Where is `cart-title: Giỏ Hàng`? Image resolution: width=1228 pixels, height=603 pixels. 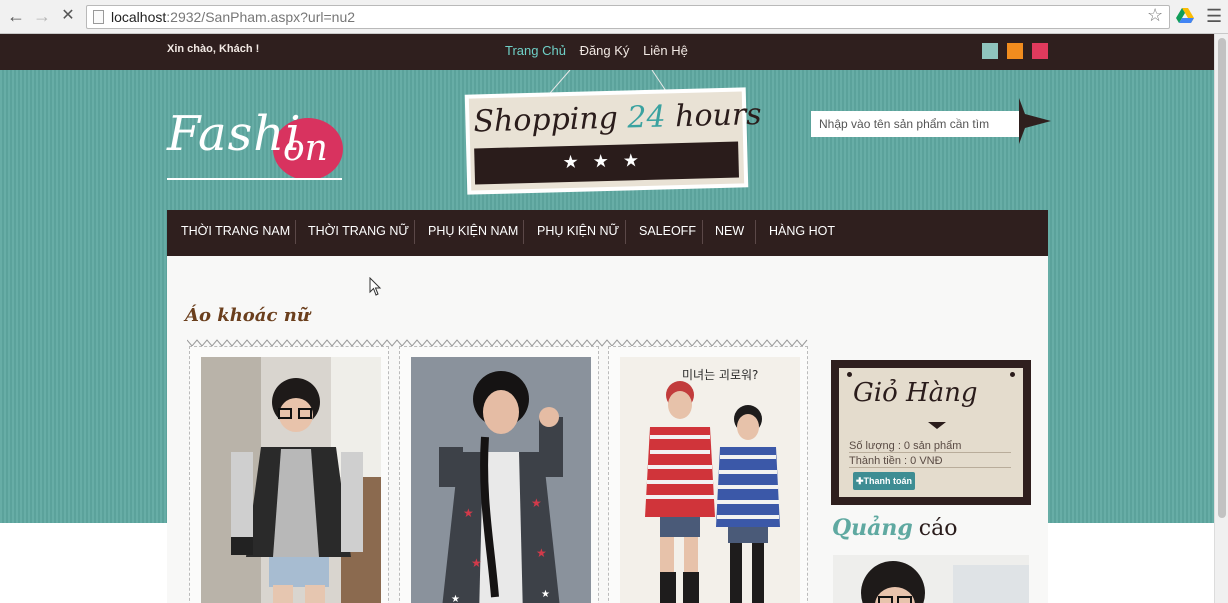 cart-title: Giỏ Hàng is located at coordinates (915, 393).